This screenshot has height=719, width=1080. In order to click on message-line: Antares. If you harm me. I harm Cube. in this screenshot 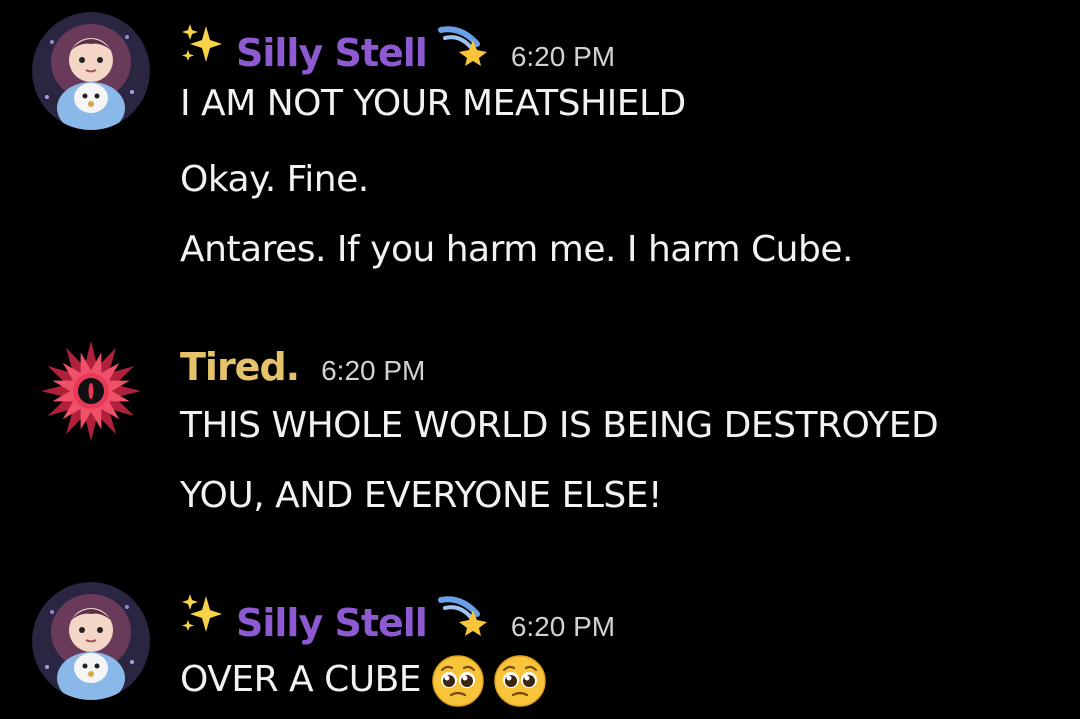, I will do `click(516, 249)`.